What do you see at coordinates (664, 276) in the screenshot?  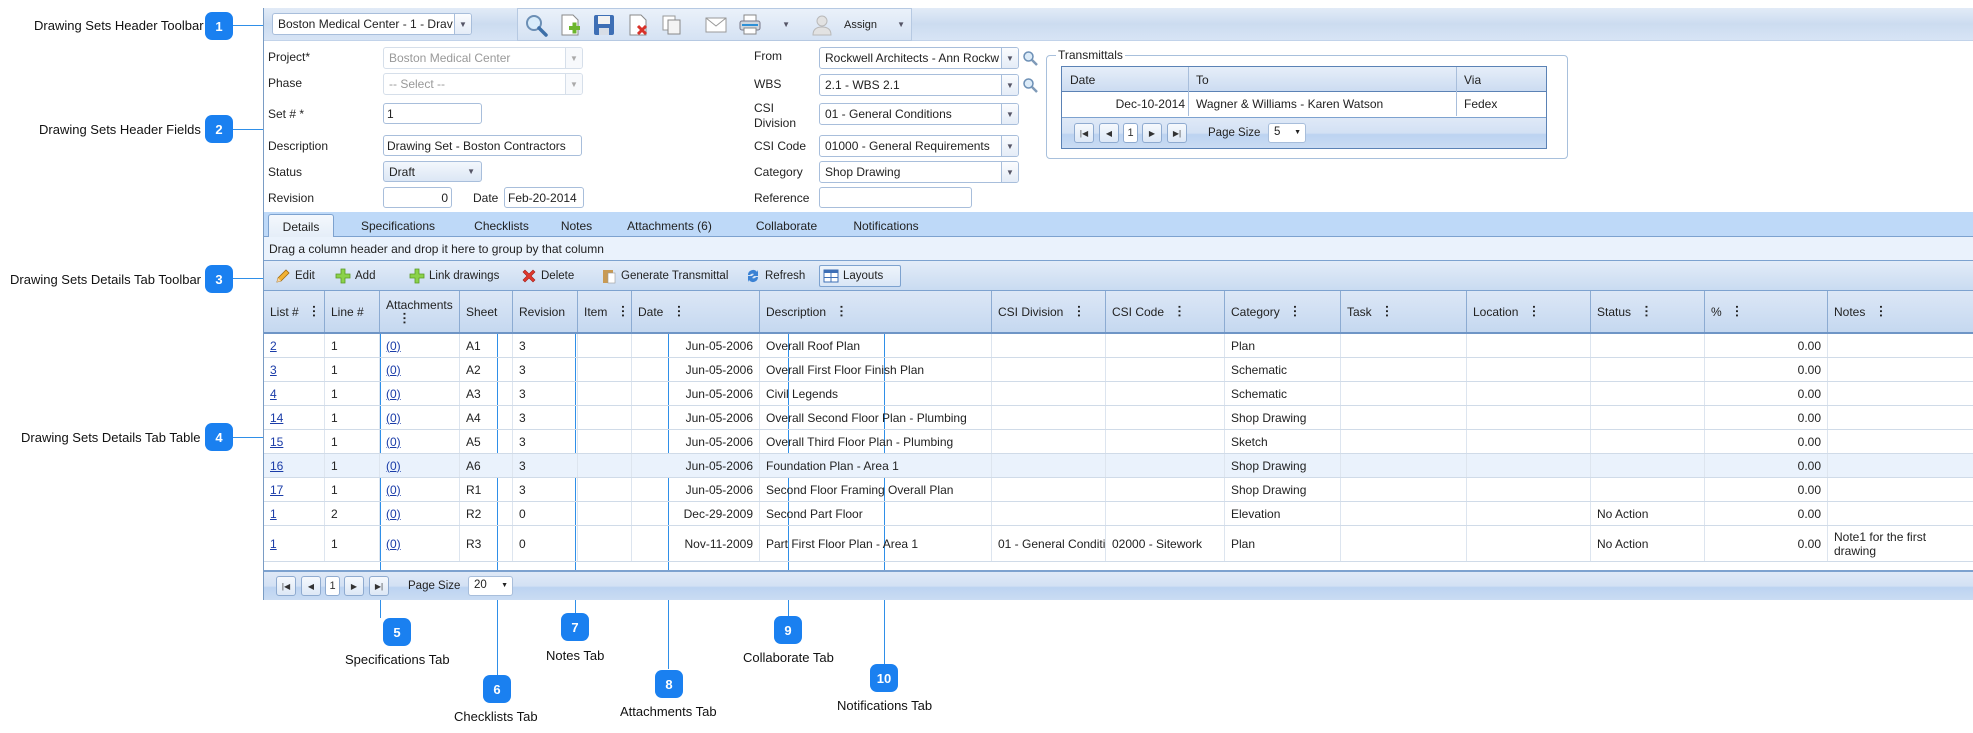 I see `generate-transmittal-button: Generate Transmittal` at bounding box center [664, 276].